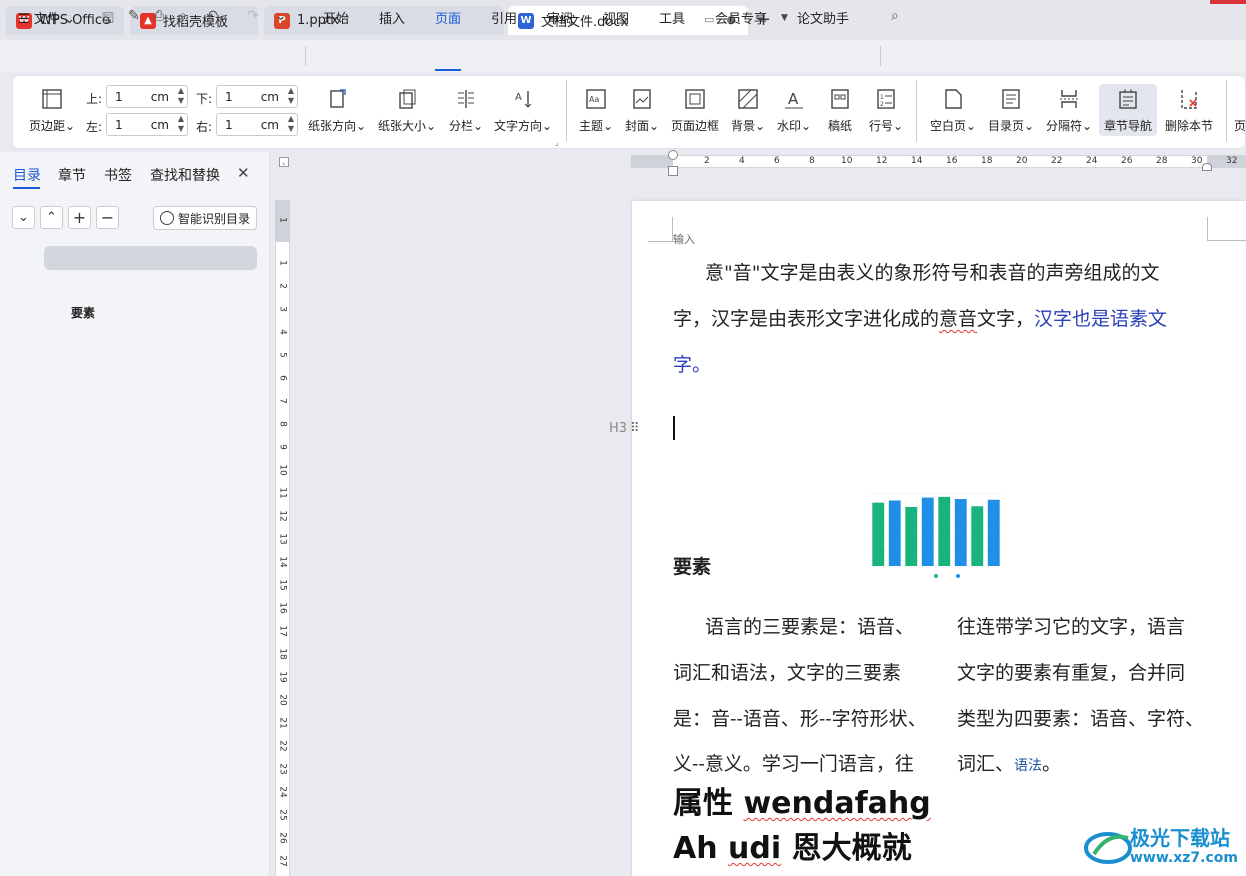 The height and width of the screenshot is (876, 1246). Describe the element at coordinates (977, 536) in the screenshot. I see `chart-bar` at that location.